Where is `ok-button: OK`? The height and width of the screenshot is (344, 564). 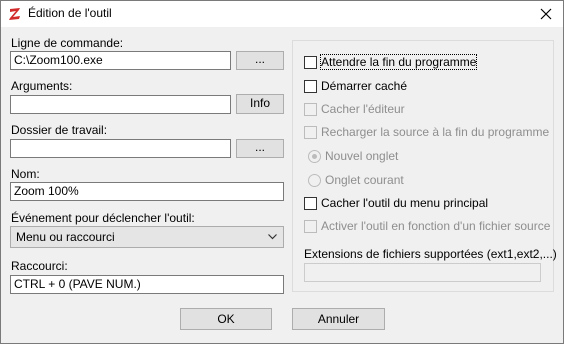
ok-button: OK is located at coordinates (226, 319).